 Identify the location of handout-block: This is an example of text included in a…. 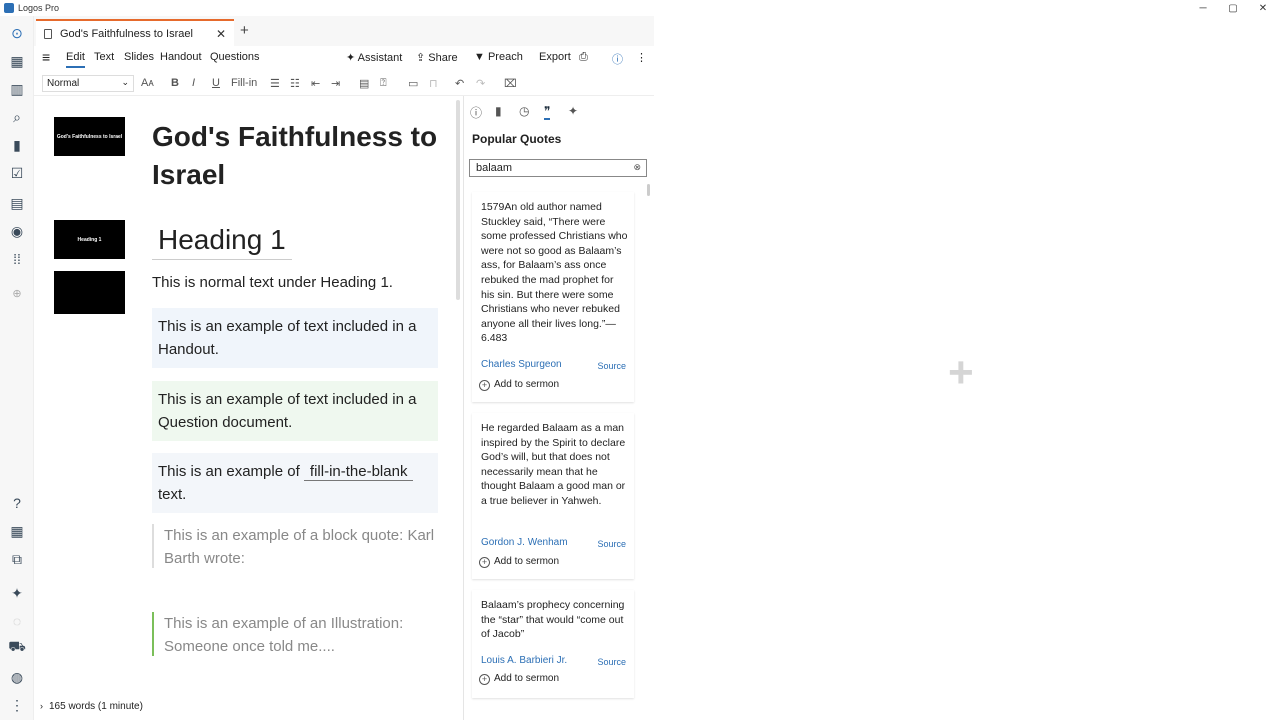
(295, 338).